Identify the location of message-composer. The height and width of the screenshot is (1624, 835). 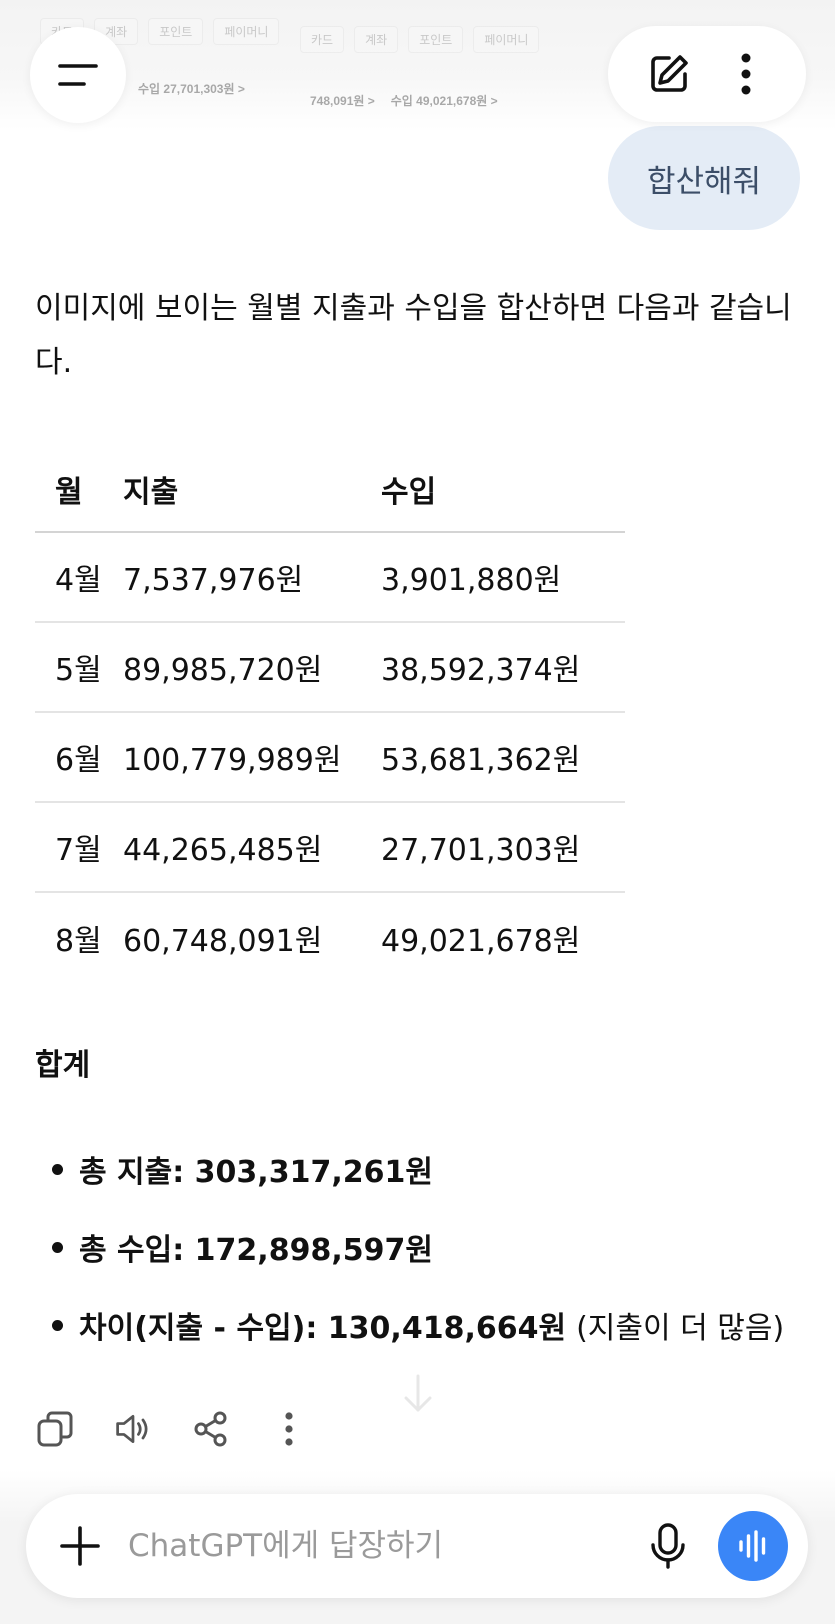
(417, 1546).